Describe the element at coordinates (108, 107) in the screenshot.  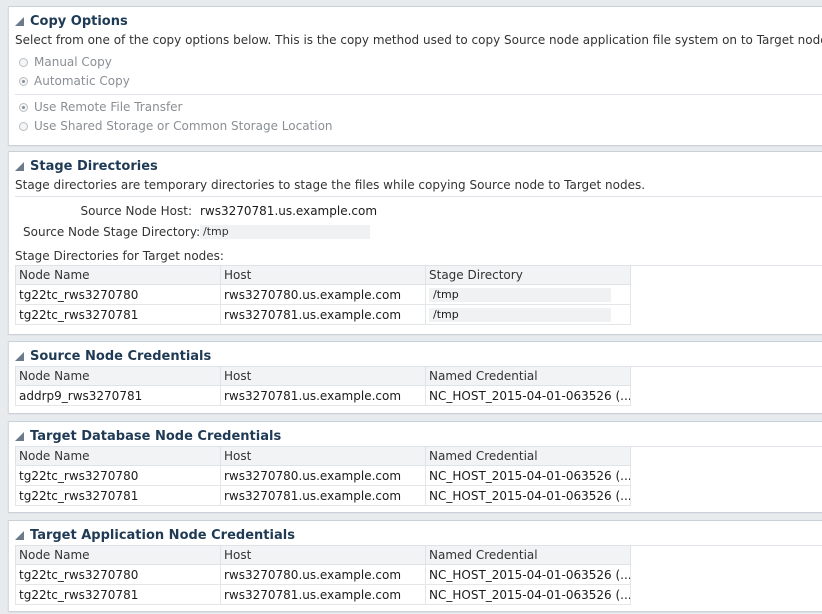
I see `radio-label: Use Remote File Transfer` at that location.